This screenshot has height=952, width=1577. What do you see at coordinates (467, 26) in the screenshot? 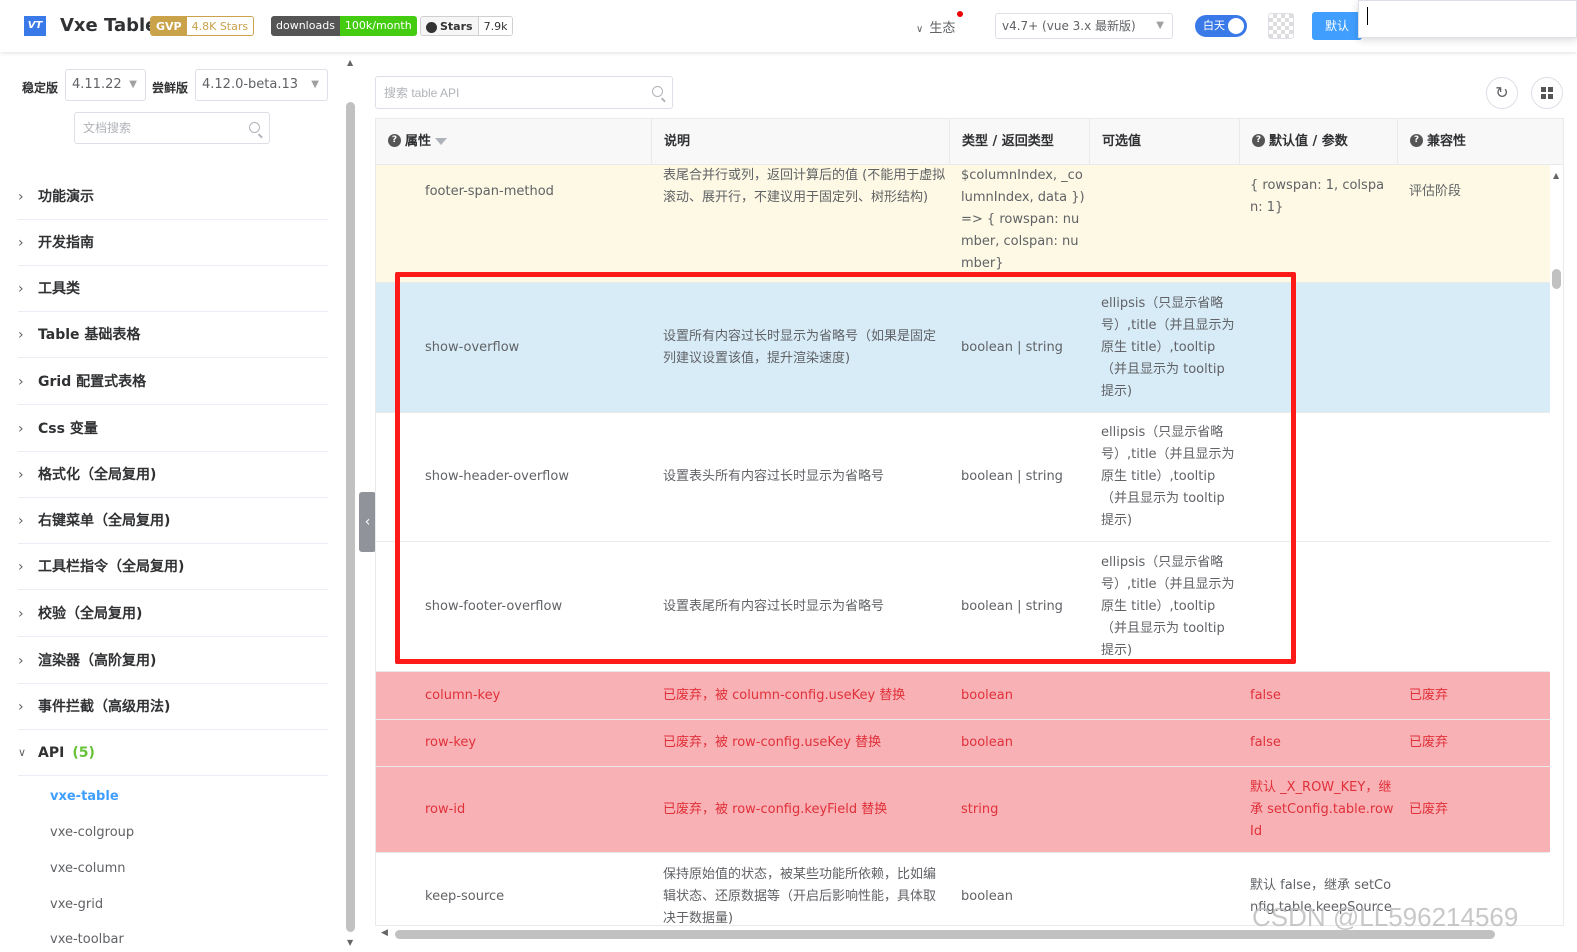
I see `github-stars-badge: Stars 7.9k` at bounding box center [467, 26].